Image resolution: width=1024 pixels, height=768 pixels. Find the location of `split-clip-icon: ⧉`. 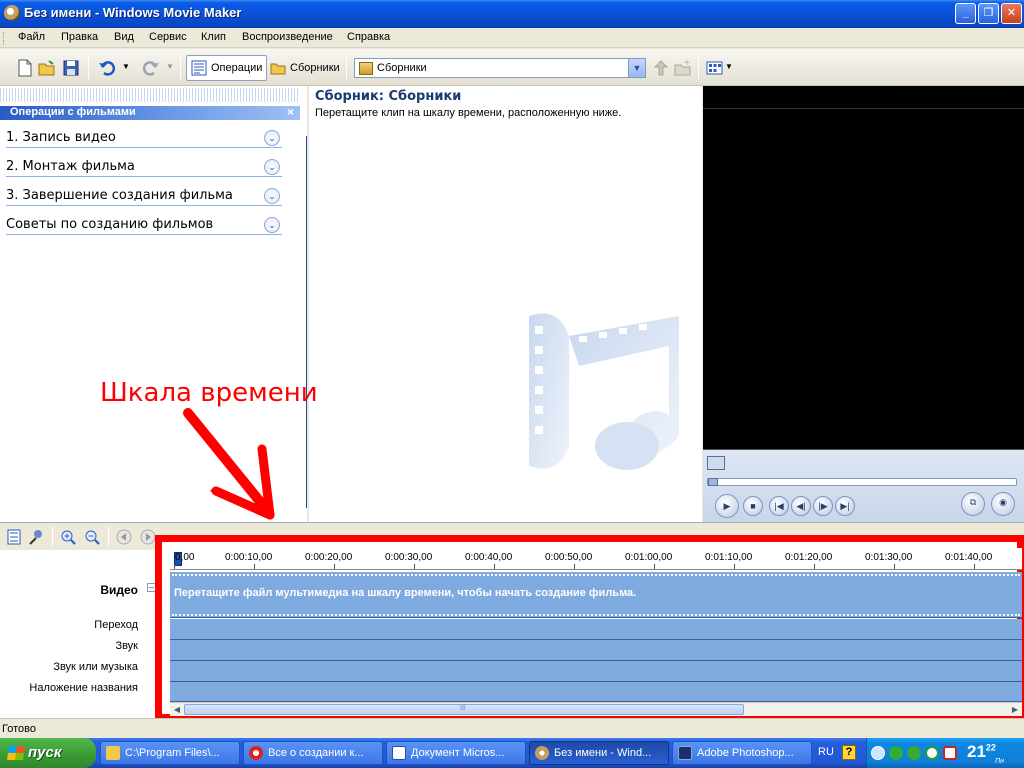

split-clip-icon: ⧉ is located at coordinates (973, 504).